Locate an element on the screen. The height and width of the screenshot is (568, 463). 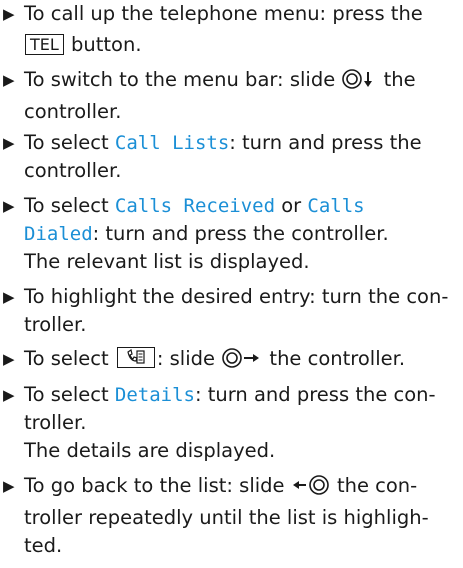
menu-term: Calls Received is located at coordinates (195, 206).